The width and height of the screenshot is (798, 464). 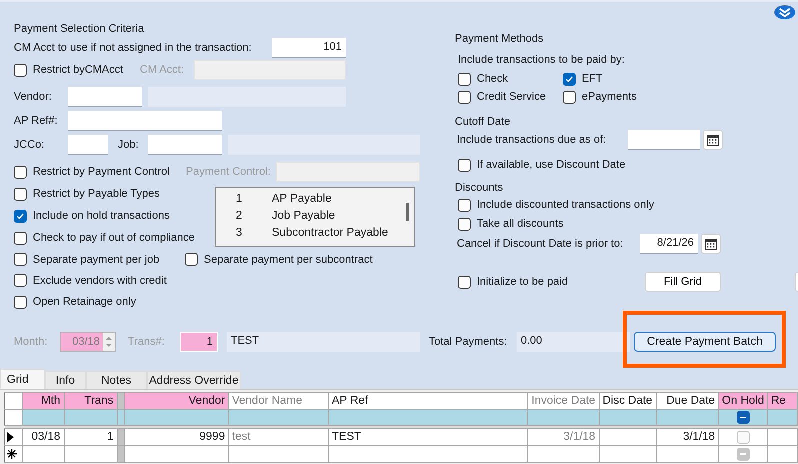 I want to click on item-name: AP Payable, so click(x=302, y=198).